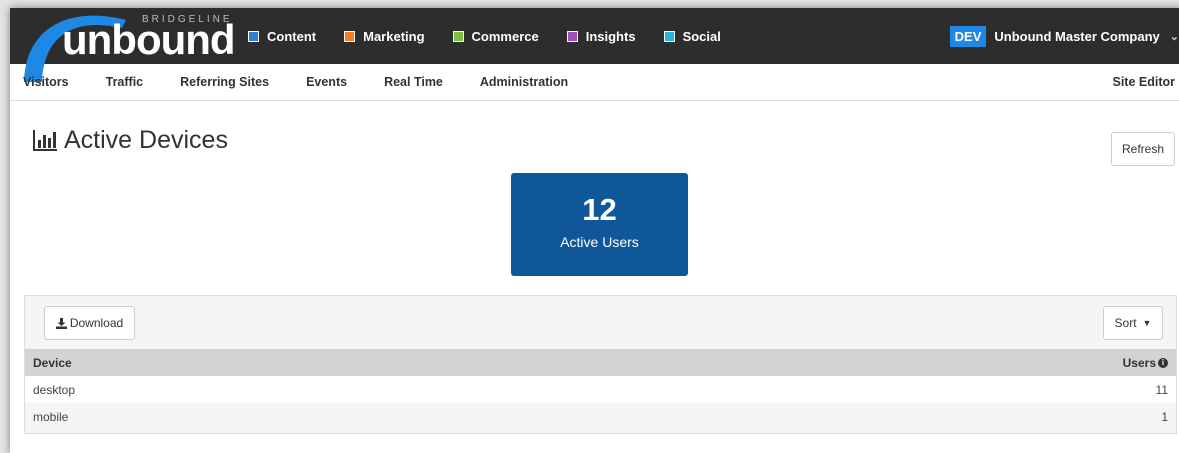 This screenshot has height=453, width=1179. What do you see at coordinates (1143, 149) in the screenshot?
I see `refresh-button: Refresh` at bounding box center [1143, 149].